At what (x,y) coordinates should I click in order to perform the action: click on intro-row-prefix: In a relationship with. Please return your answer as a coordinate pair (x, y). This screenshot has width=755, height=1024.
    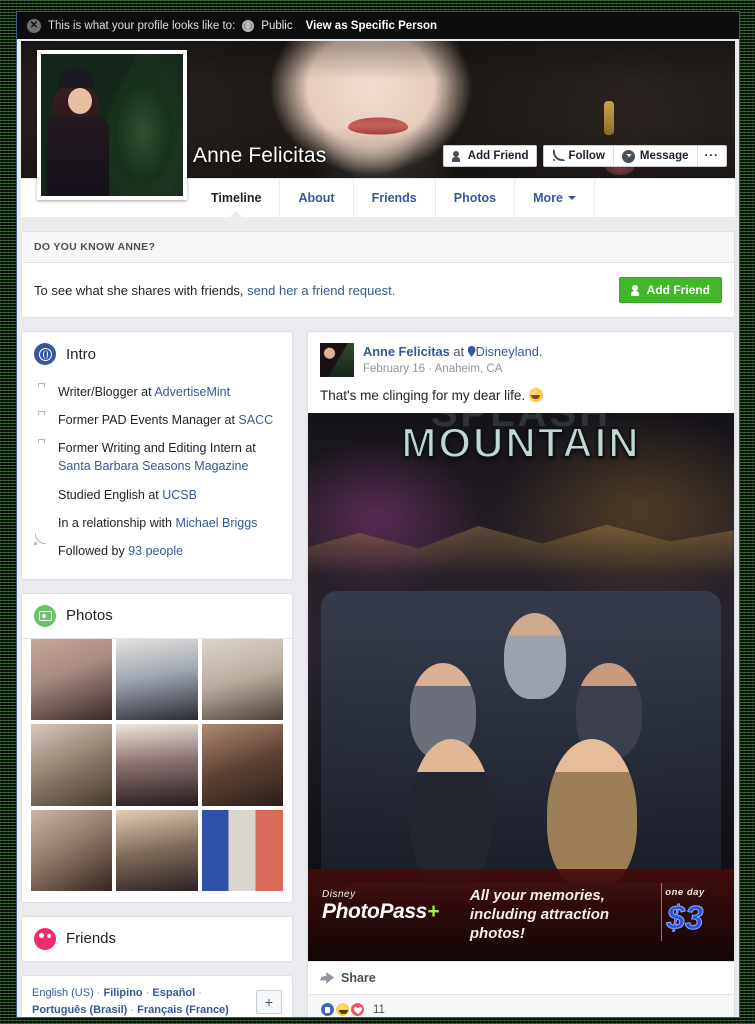
    Looking at the image, I should click on (117, 522).